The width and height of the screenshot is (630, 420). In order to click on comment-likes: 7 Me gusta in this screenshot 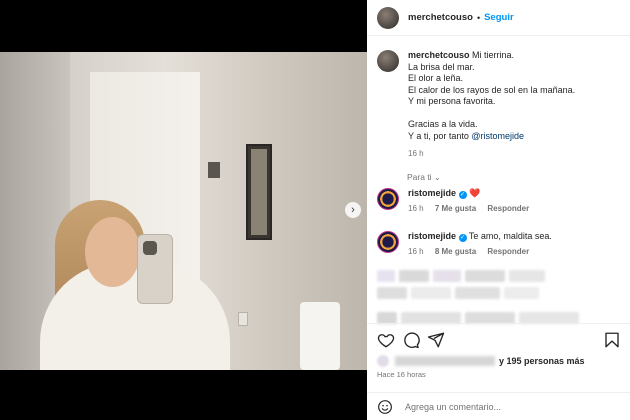, I will do `click(455, 208)`.